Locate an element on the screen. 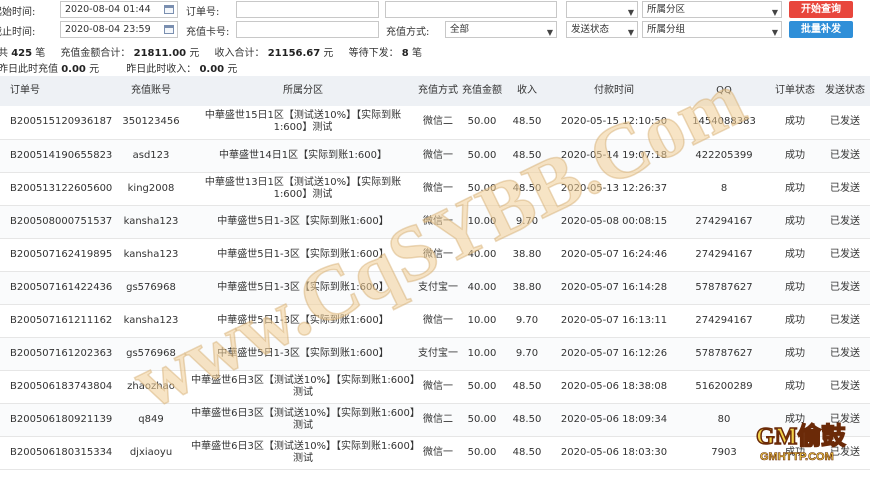  order-no-cell: B200514190655823 is located at coordinates (56, 156).